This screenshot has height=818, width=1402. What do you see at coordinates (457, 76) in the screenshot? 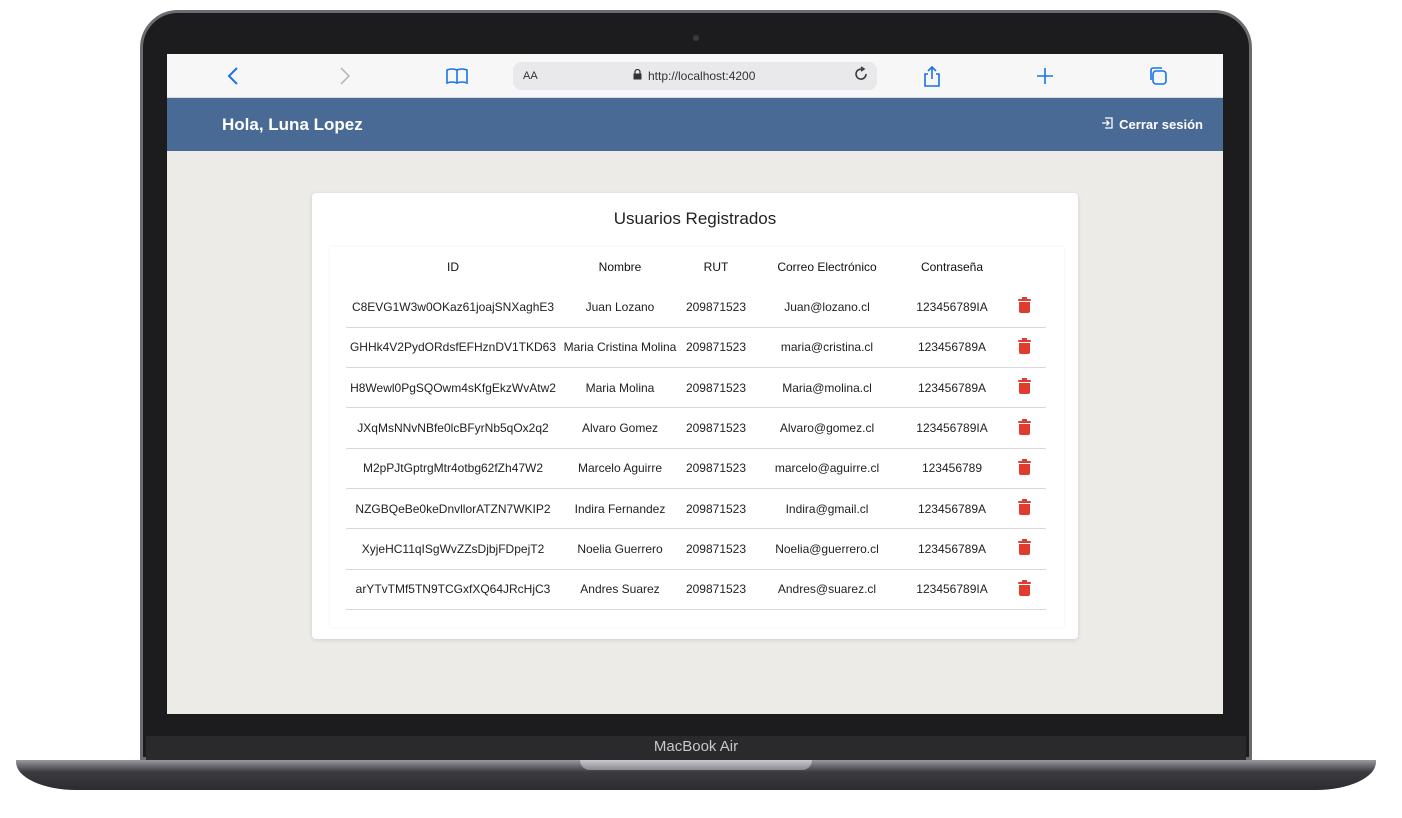
I see `bookmarks-icon` at bounding box center [457, 76].